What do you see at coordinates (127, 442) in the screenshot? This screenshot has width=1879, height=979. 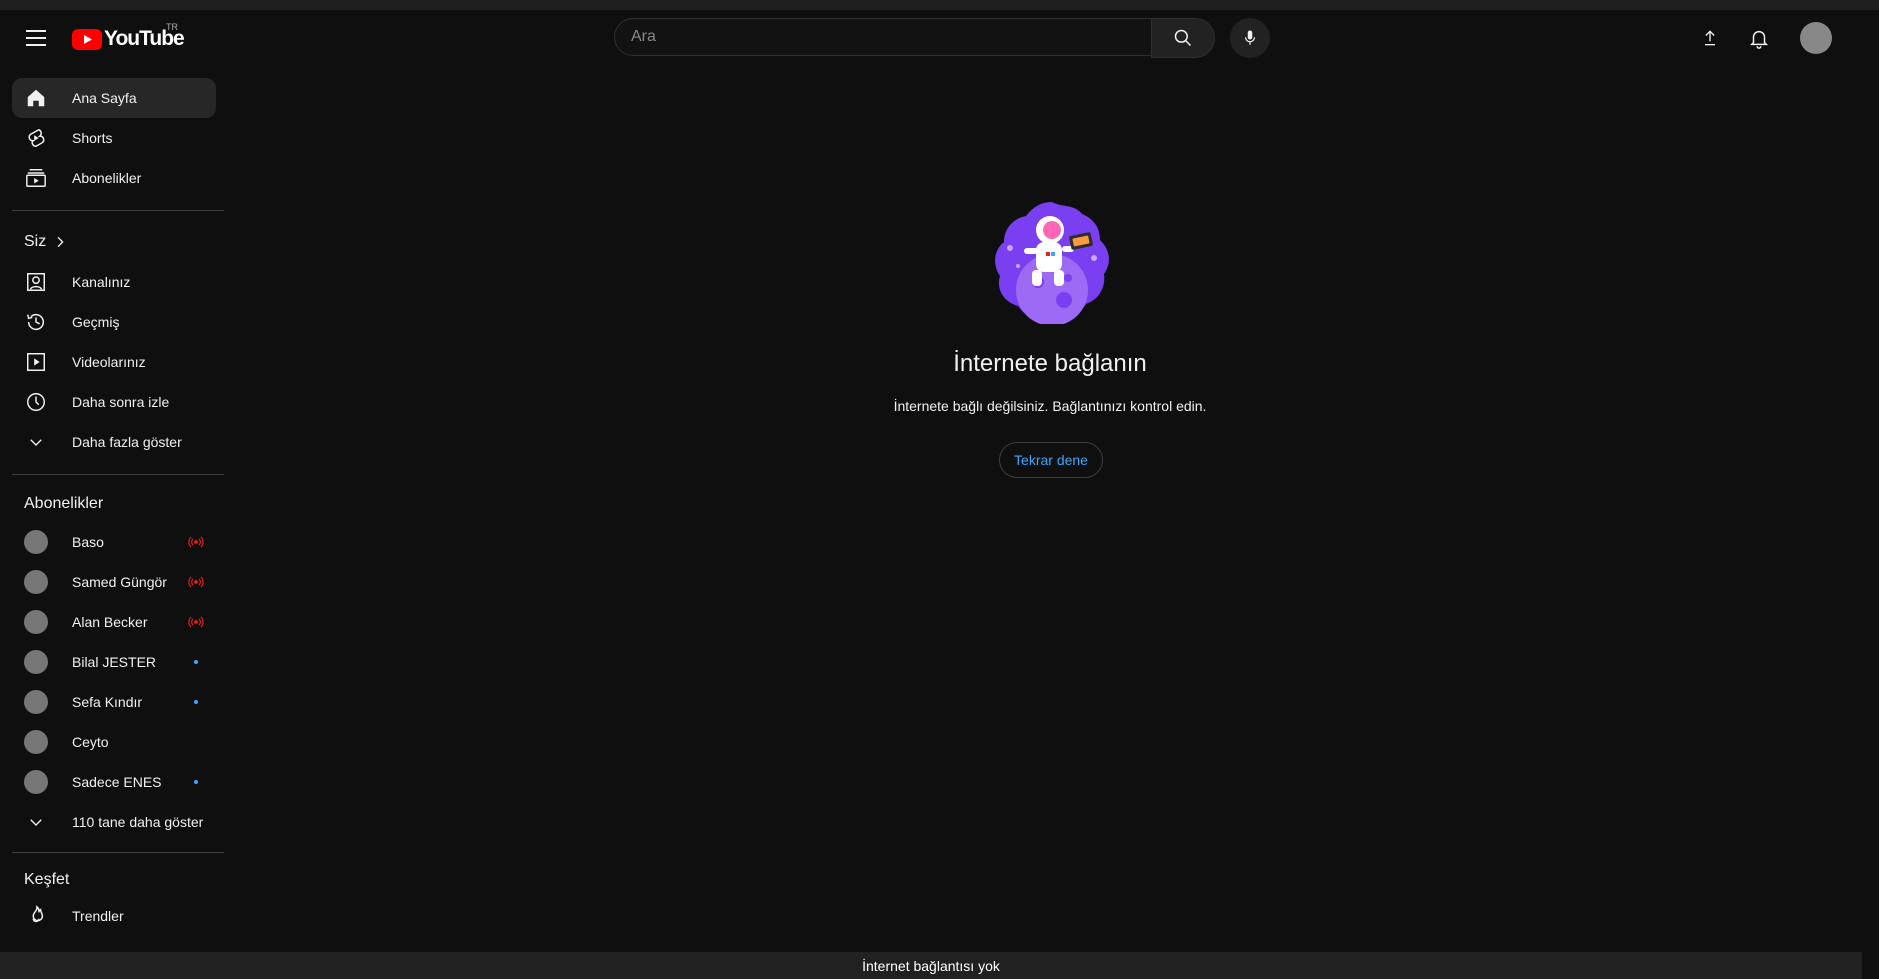 I see `sidebar-item-label: Daha fazla göster` at bounding box center [127, 442].